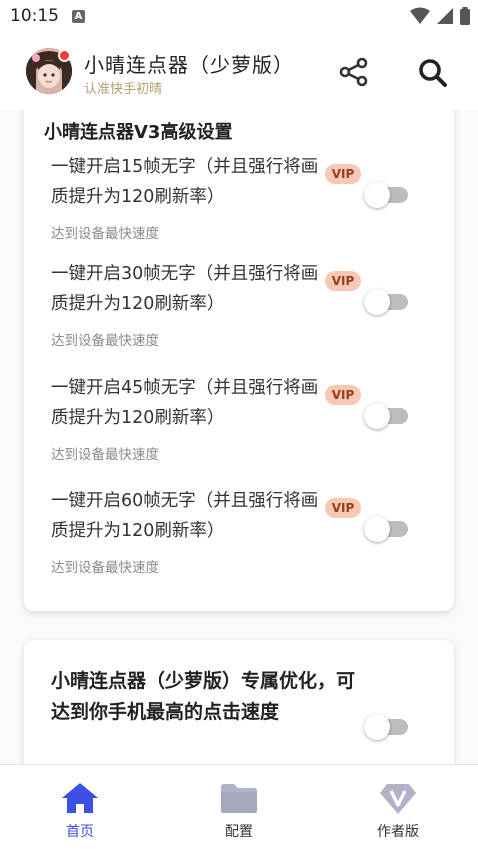 This screenshot has width=478, height=849. Describe the element at coordinates (185, 289) in the screenshot. I see `option-label: 一键开启30帧无字（并且强行将画质提升为120刷新率）` at that location.